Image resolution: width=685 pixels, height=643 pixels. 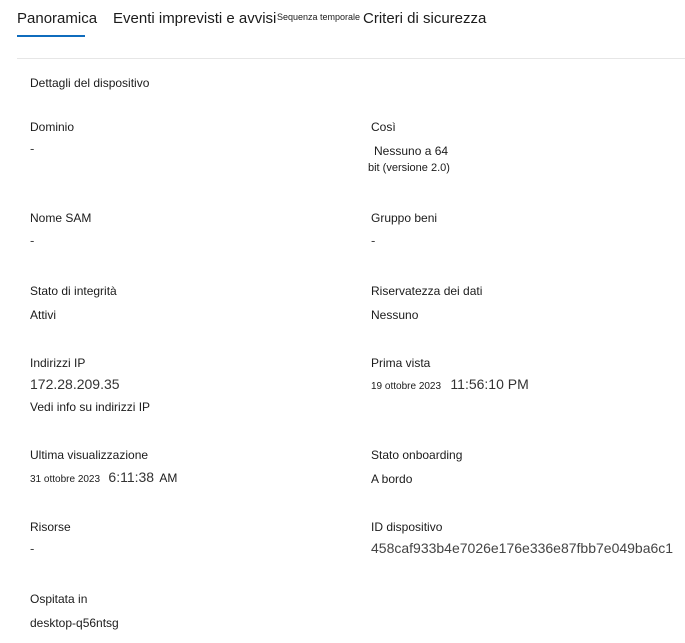 What do you see at coordinates (58, 363) in the screenshot?
I see `ip-addresses-label: Indirizzi IP` at bounding box center [58, 363].